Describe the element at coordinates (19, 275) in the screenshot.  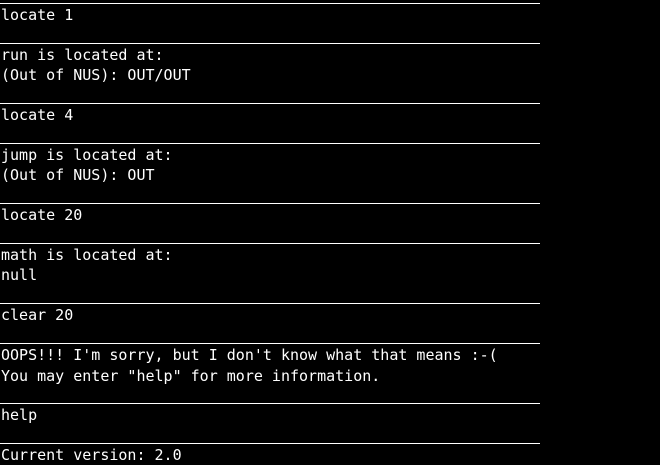
I see `response-line: null` at that location.